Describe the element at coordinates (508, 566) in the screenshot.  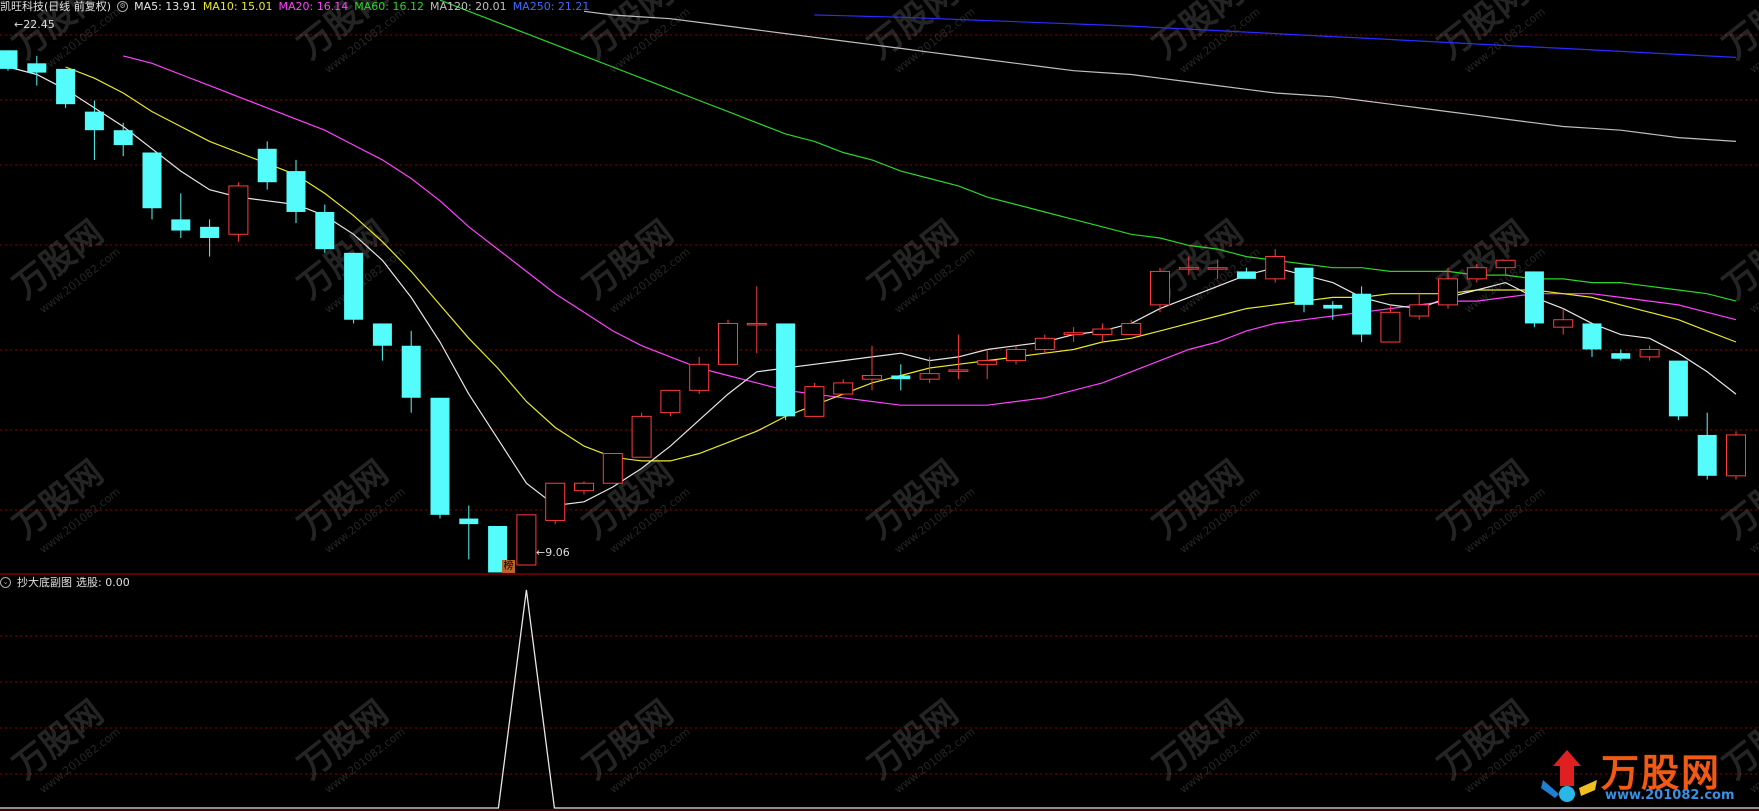
I see `ranking-badge: 榜` at that location.